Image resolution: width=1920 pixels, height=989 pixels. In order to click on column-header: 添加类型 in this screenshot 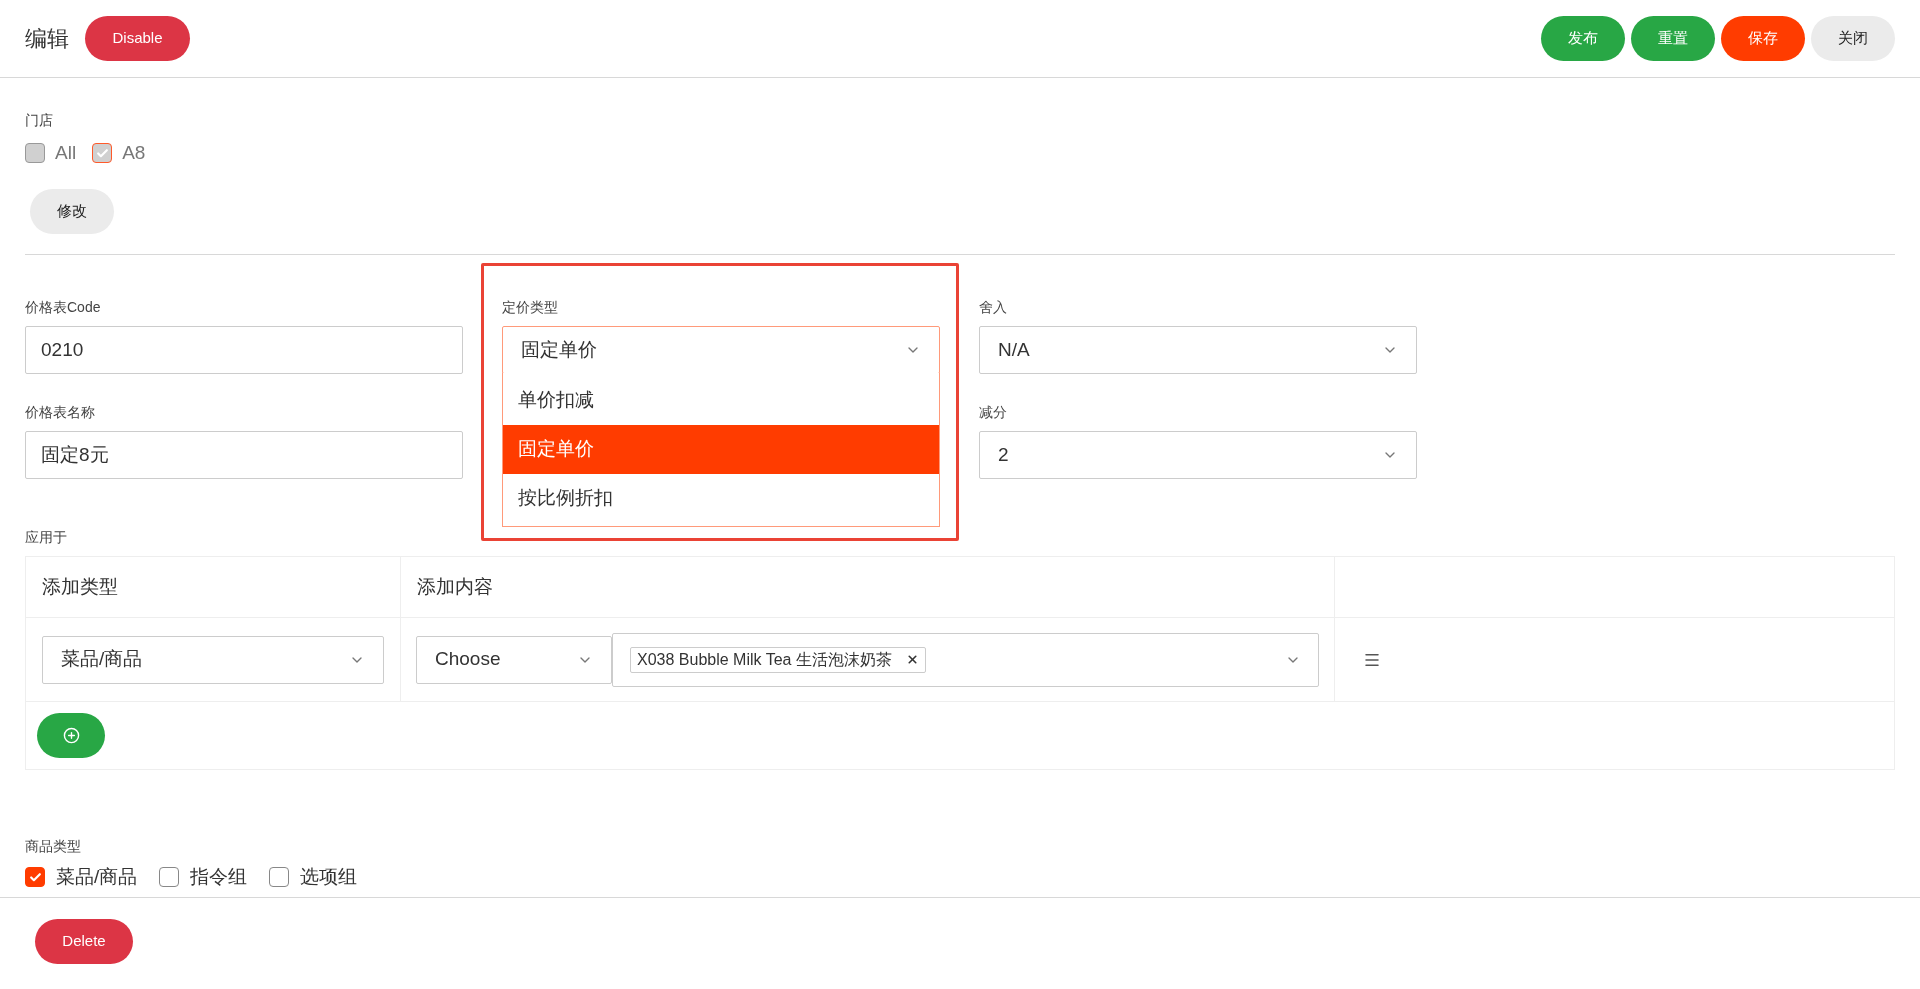, I will do `click(80, 586)`.